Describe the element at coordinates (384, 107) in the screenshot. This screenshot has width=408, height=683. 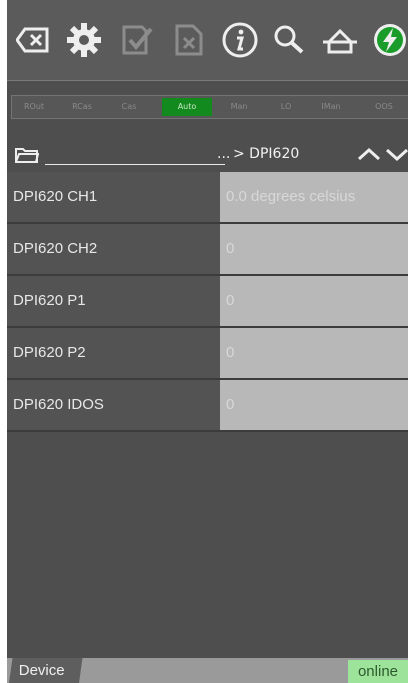
I see `mode-oos: OOS` at that location.